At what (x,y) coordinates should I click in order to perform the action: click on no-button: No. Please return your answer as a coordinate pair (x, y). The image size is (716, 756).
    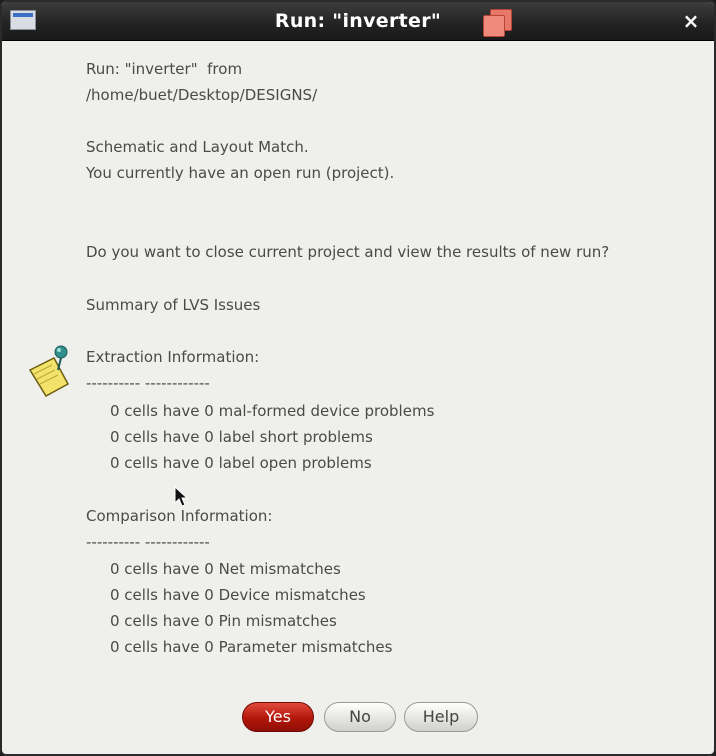
    Looking at the image, I should click on (360, 717).